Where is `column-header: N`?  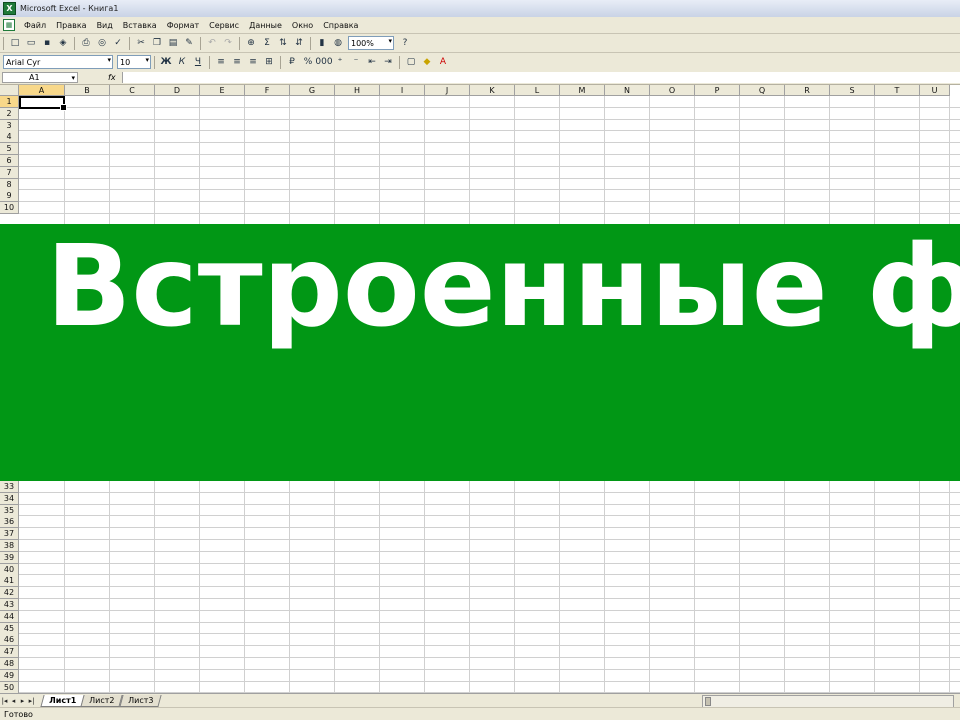
column-header: N is located at coordinates (627, 90).